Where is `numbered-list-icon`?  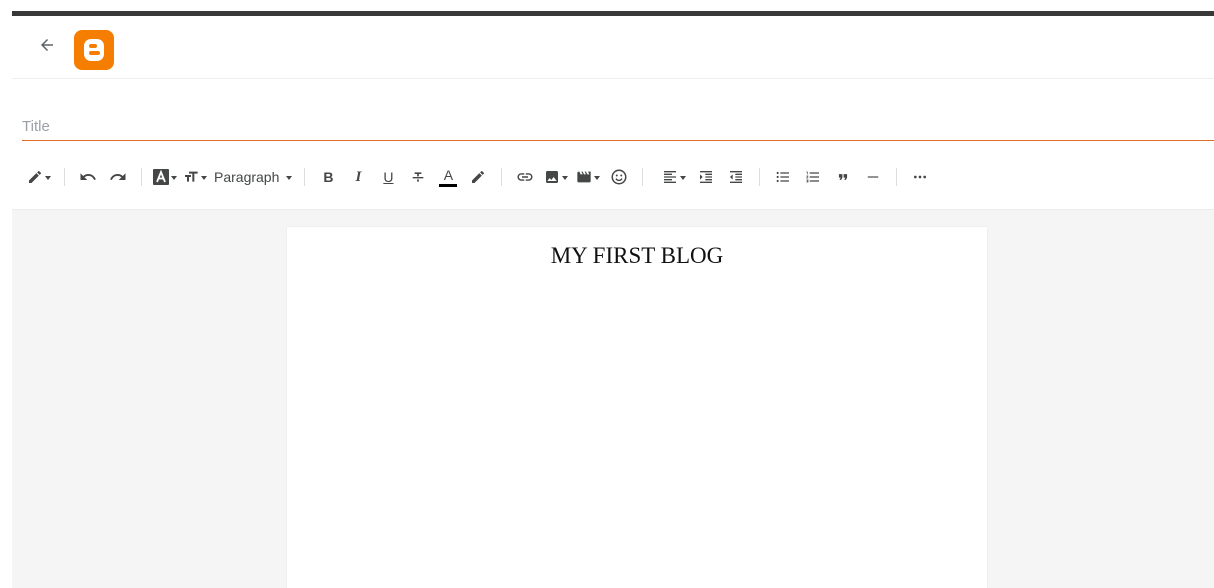
numbered-list-icon is located at coordinates (813, 177).